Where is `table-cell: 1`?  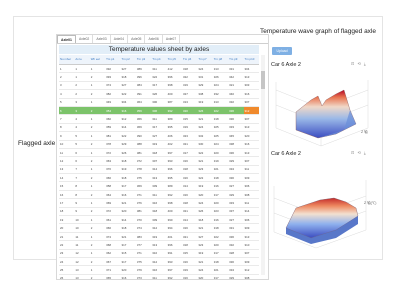 table-cell: 1 is located at coordinates (97, 270).